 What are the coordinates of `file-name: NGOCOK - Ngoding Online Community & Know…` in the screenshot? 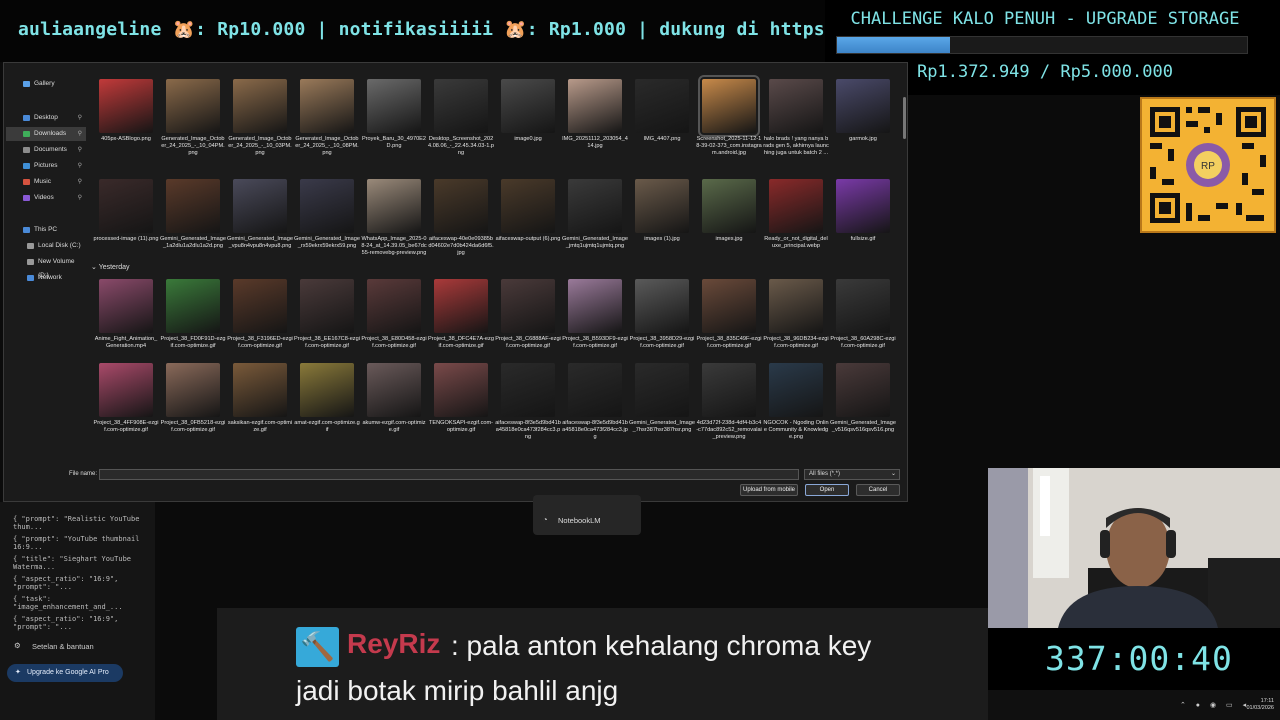 It's located at (796, 430).